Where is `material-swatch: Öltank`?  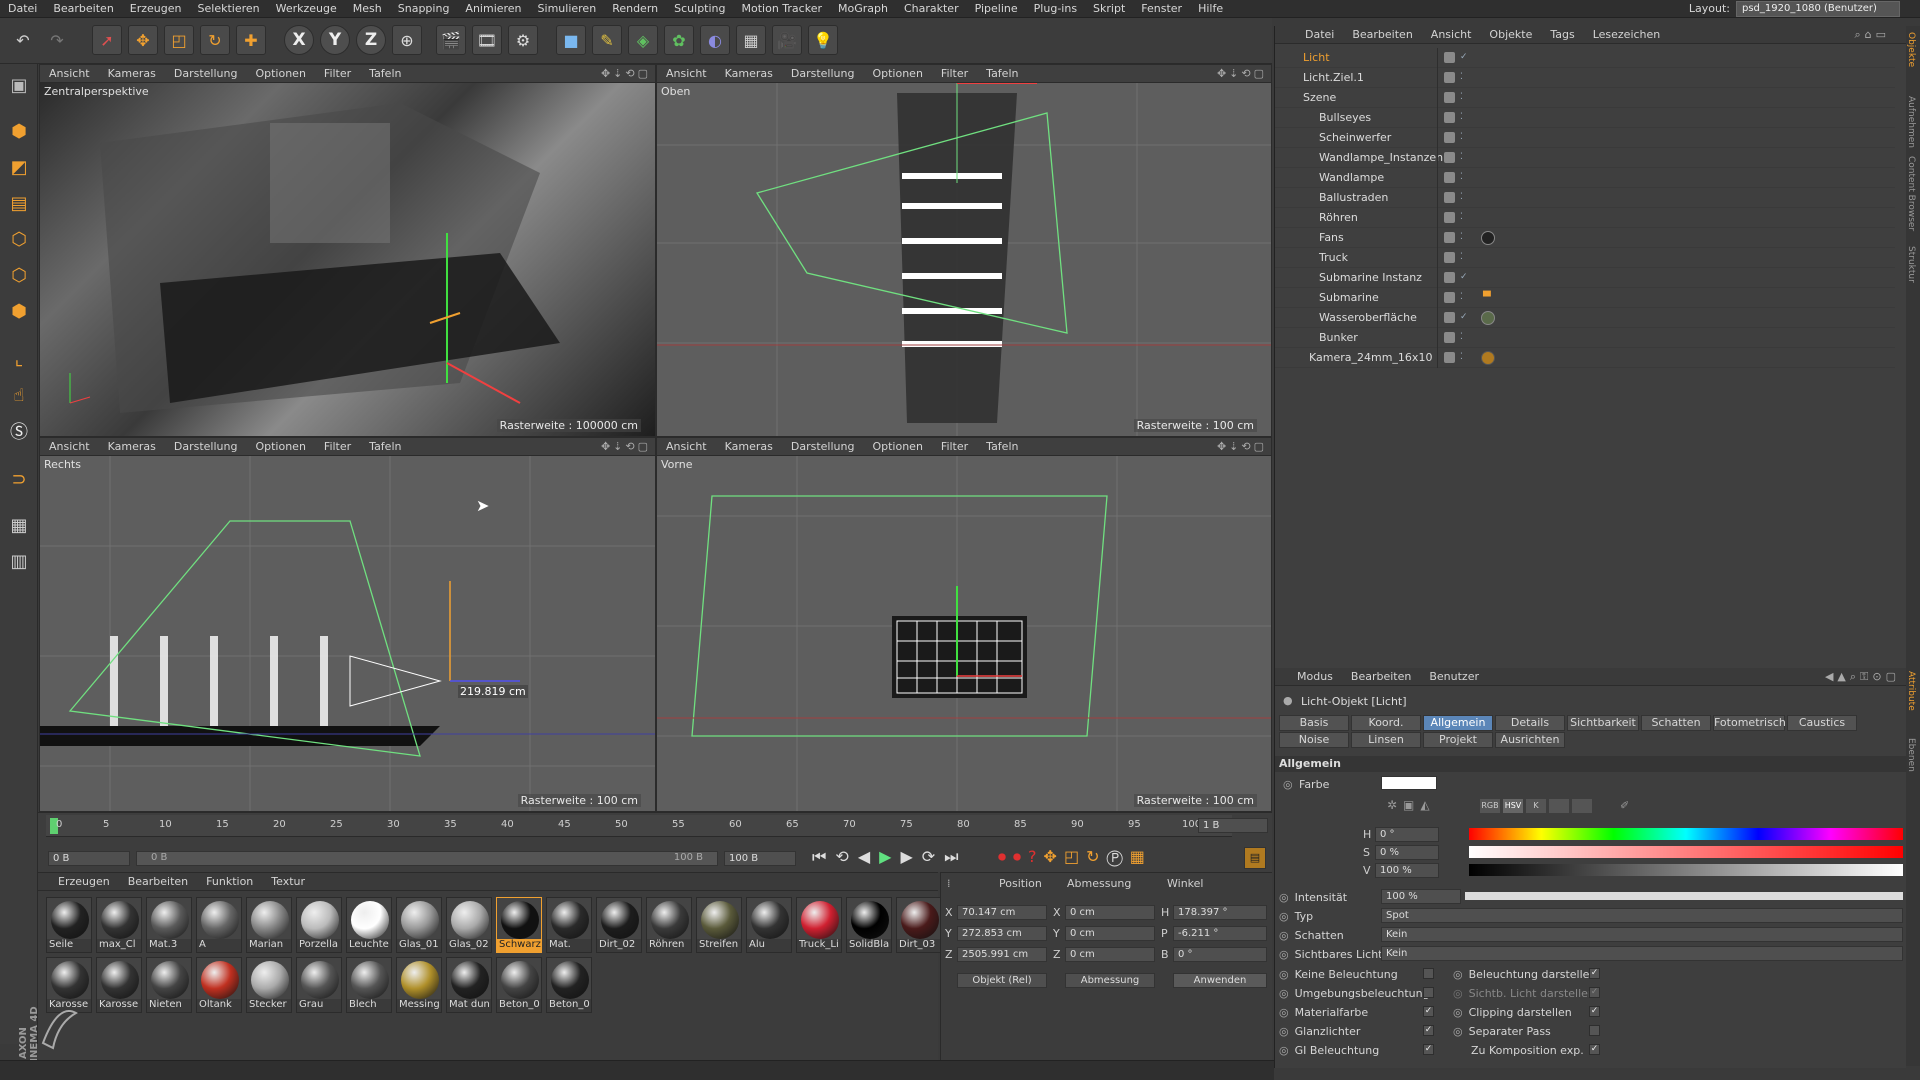 material-swatch: Öltank is located at coordinates (219, 985).